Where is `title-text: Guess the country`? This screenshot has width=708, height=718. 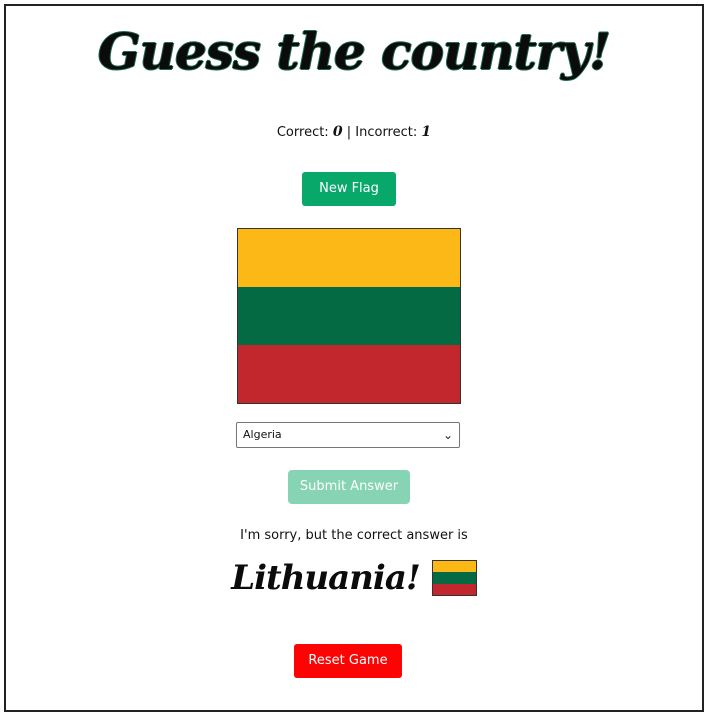 title-text: Guess the country is located at coordinates (343, 51).